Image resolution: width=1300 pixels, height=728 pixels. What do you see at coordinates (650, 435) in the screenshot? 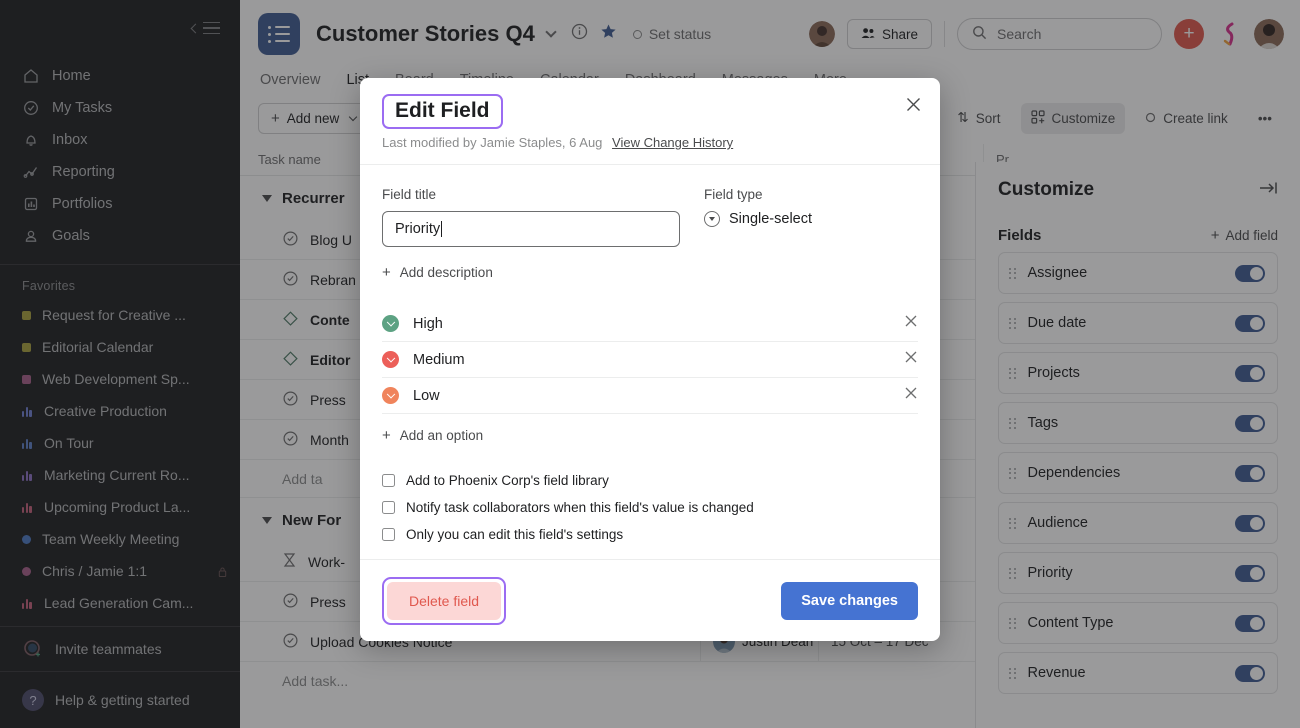
I see `add-option-button: + Add an option` at bounding box center [650, 435].